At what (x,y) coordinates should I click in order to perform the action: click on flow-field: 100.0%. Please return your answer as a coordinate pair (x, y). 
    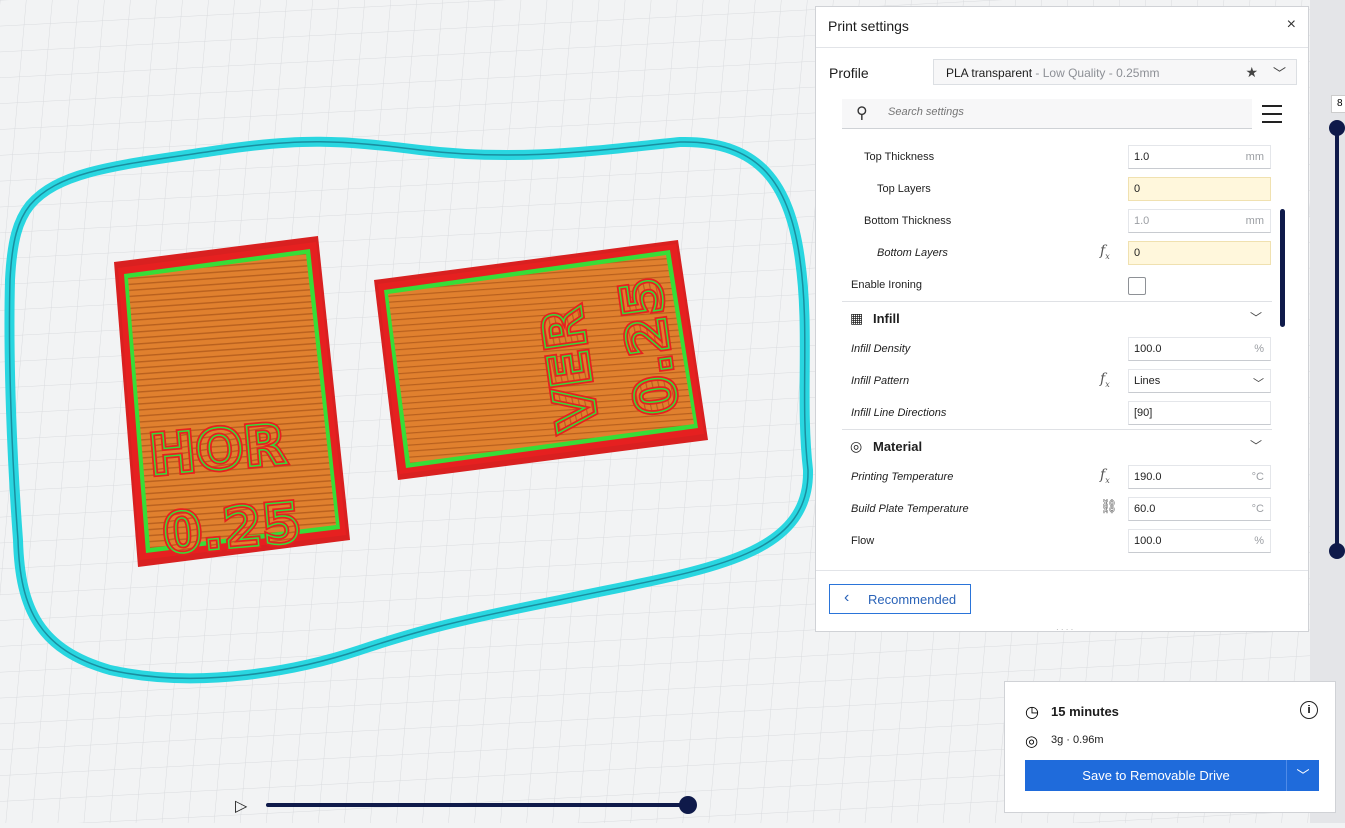
    Looking at the image, I should click on (1199, 541).